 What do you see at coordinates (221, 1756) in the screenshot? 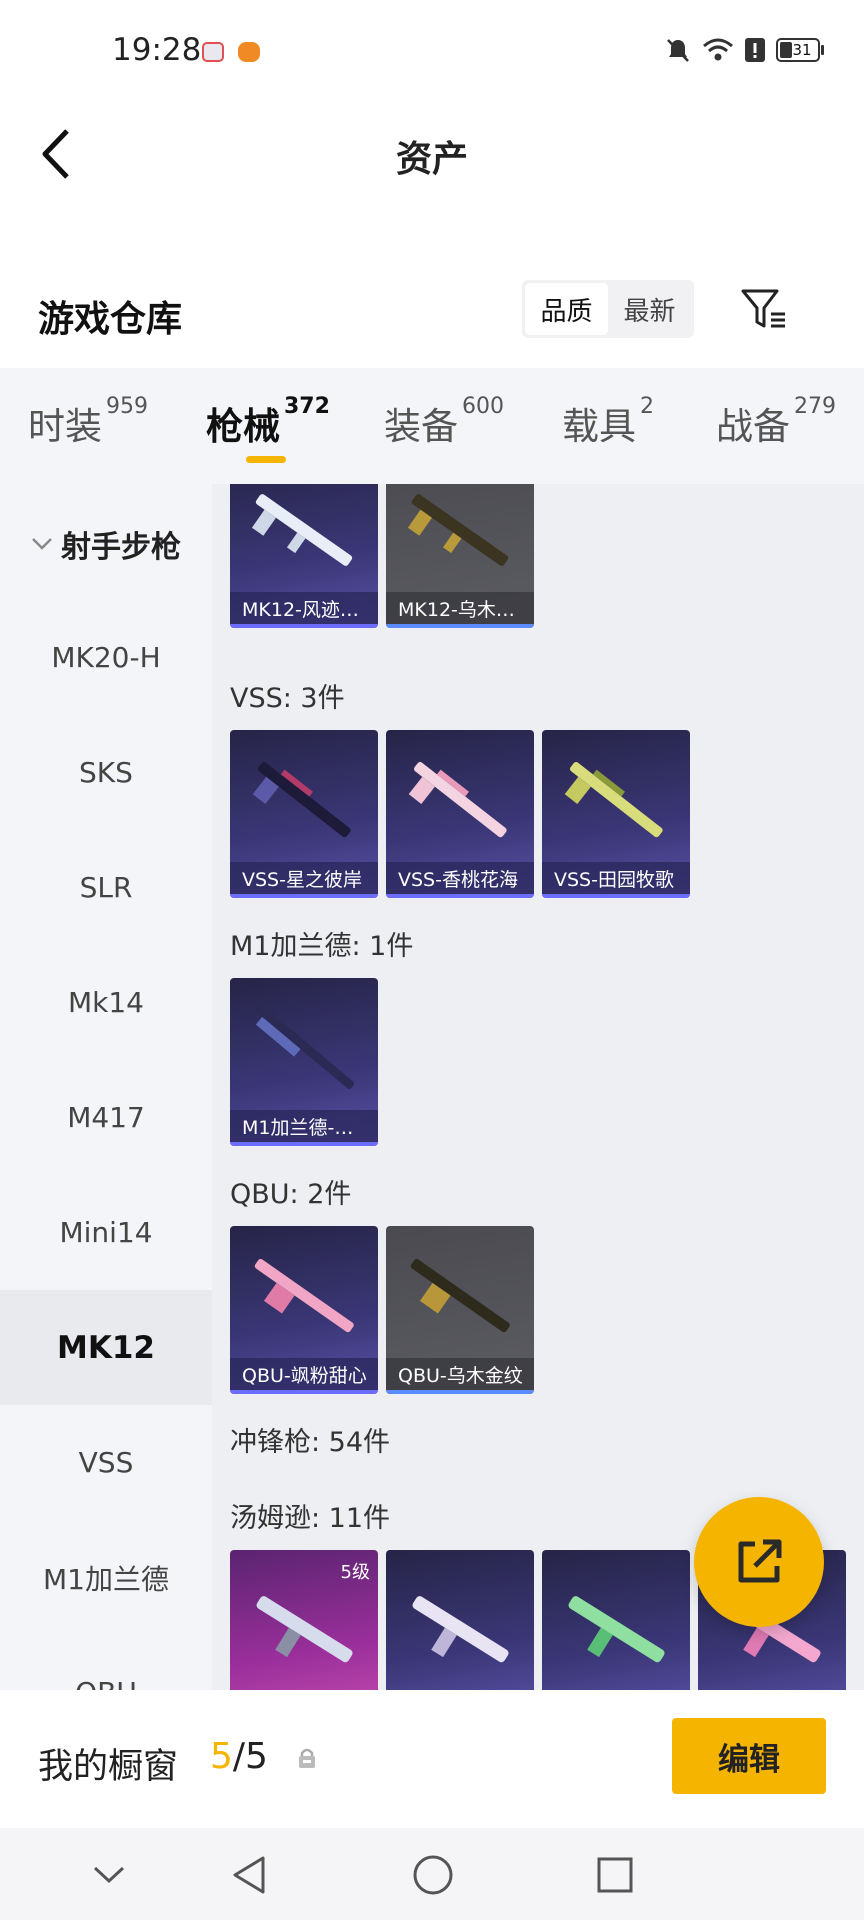
I see `showcase-current: 5` at bounding box center [221, 1756].